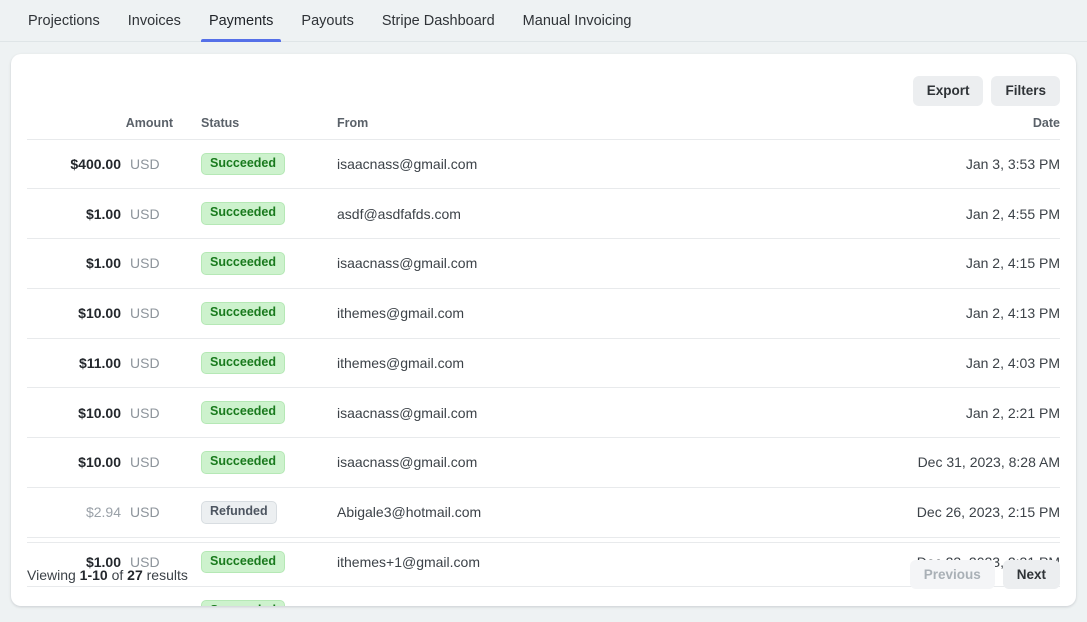  Describe the element at coordinates (154, 20) in the screenshot. I see `tab-invoices: Invoices` at that location.